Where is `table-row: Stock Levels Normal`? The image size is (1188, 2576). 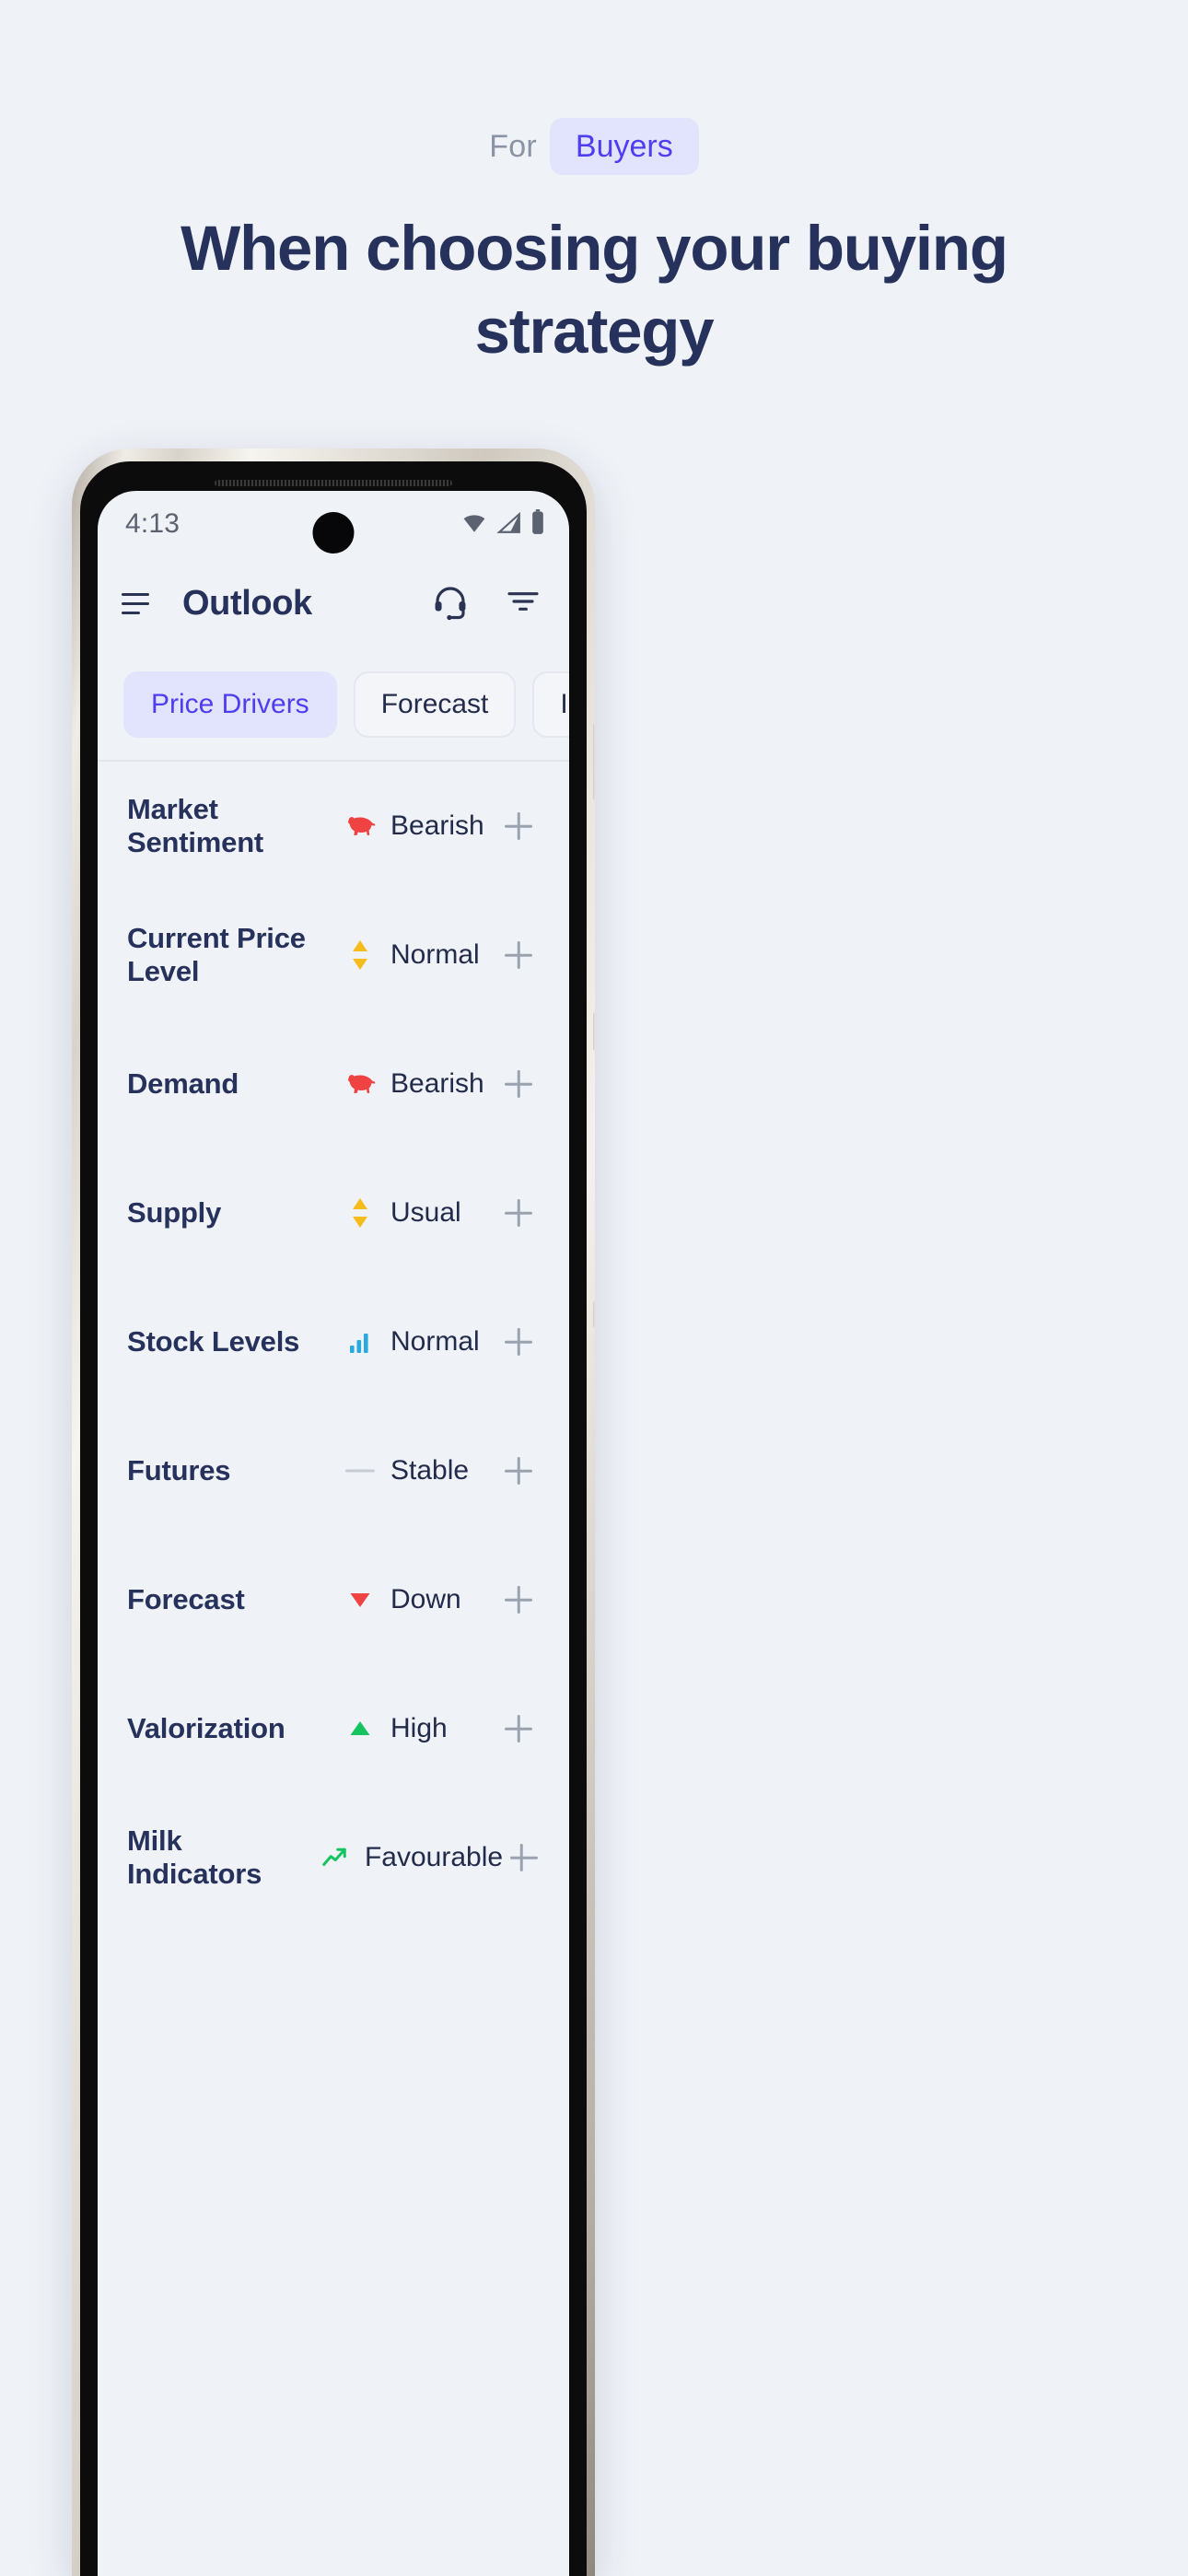
table-row: Stock Levels Normal is located at coordinates (333, 1341).